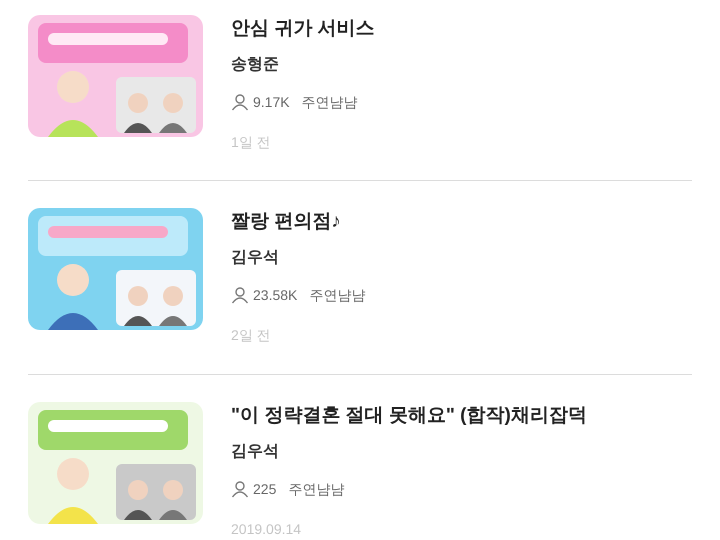 The width and height of the screenshot is (720, 540). What do you see at coordinates (271, 102) in the screenshot?
I see `view-count: 9.17K` at bounding box center [271, 102].